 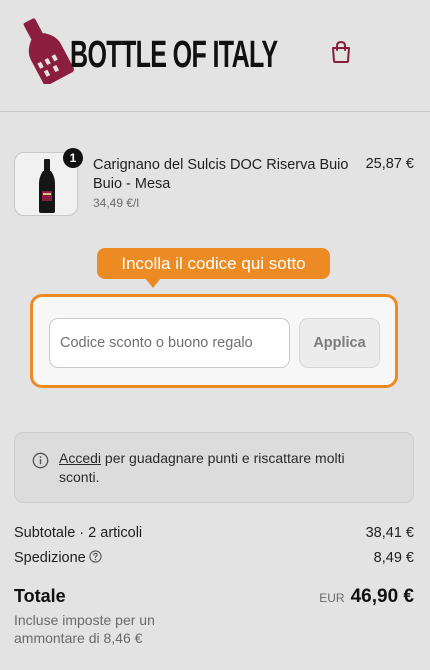 What do you see at coordinates (341, 52) in the screenshot?
I see `shopping-bag-icon` at bounding box center [341, 52].